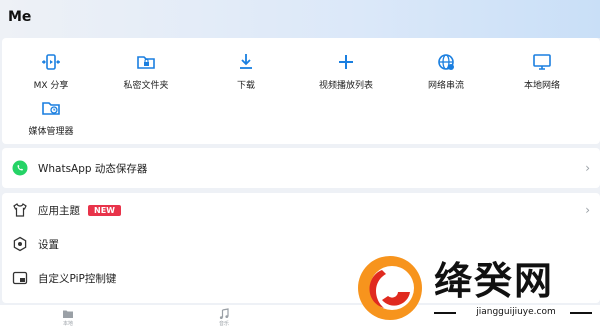  What do you see at coordinates (51, 108) in the screenshot?
I see `media-manager-icon` at bounding box center [51, 108].